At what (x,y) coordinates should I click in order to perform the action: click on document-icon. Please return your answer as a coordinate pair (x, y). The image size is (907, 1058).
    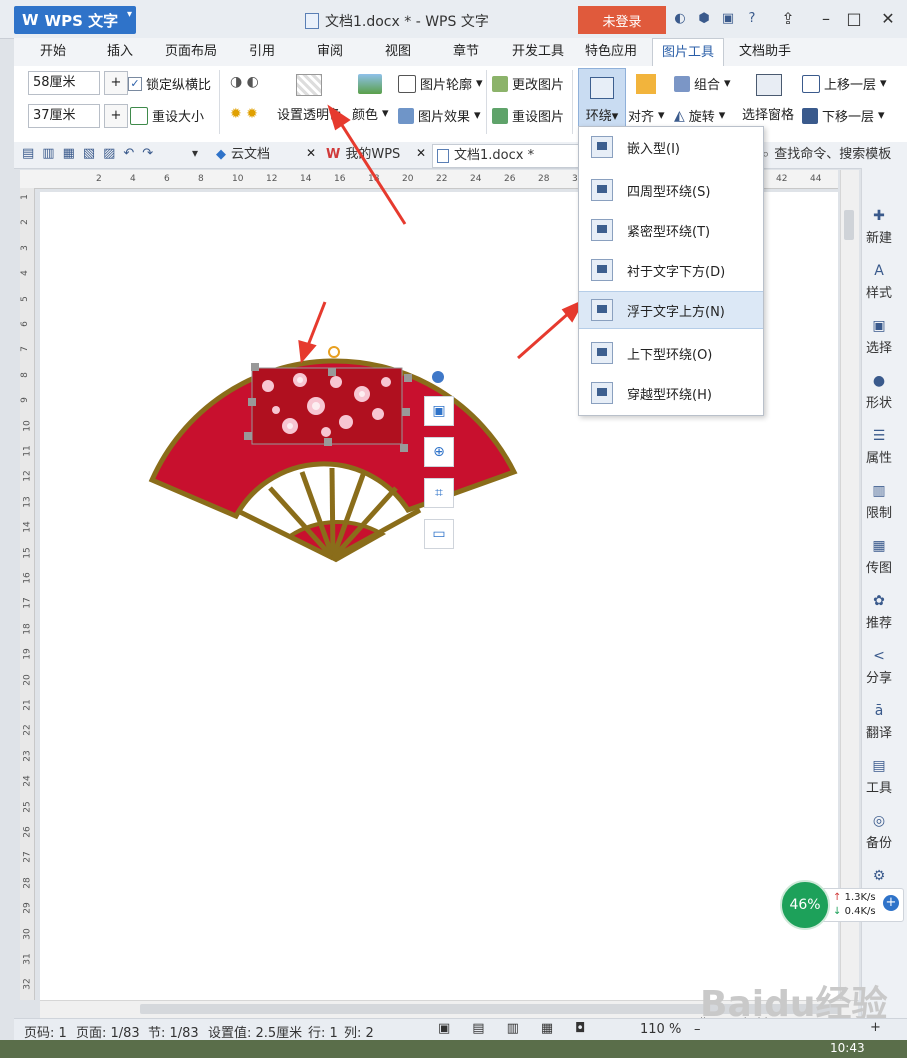
    Looking at the image, I should click on (312, 21).